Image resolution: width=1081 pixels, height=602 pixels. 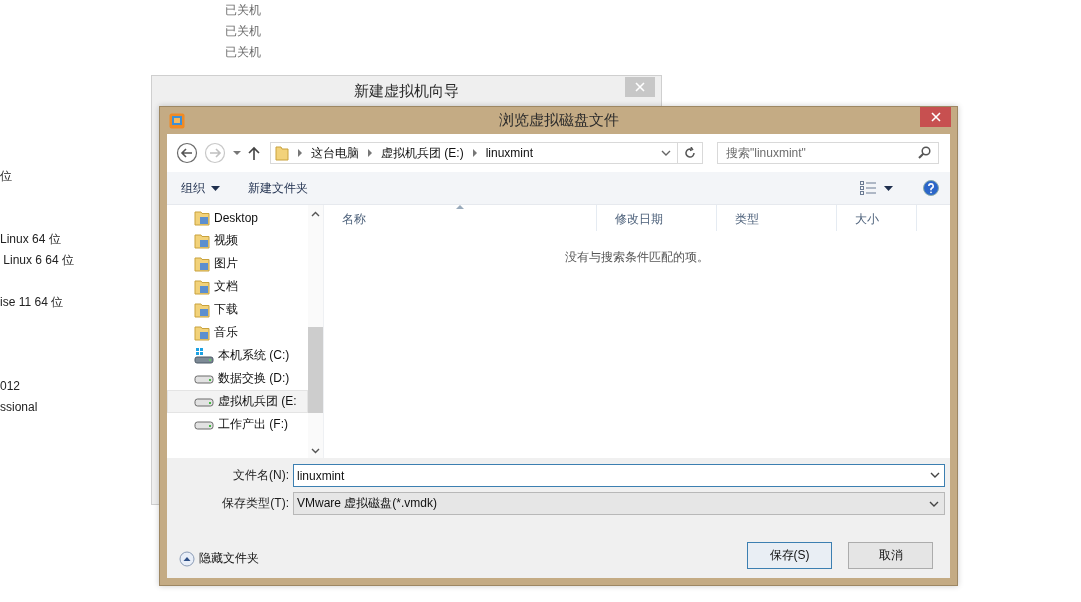 What do you see at coordinates (10, 386) in the screenshot?
I see `vm-name-text: 012` at bounding box center [10, 386].